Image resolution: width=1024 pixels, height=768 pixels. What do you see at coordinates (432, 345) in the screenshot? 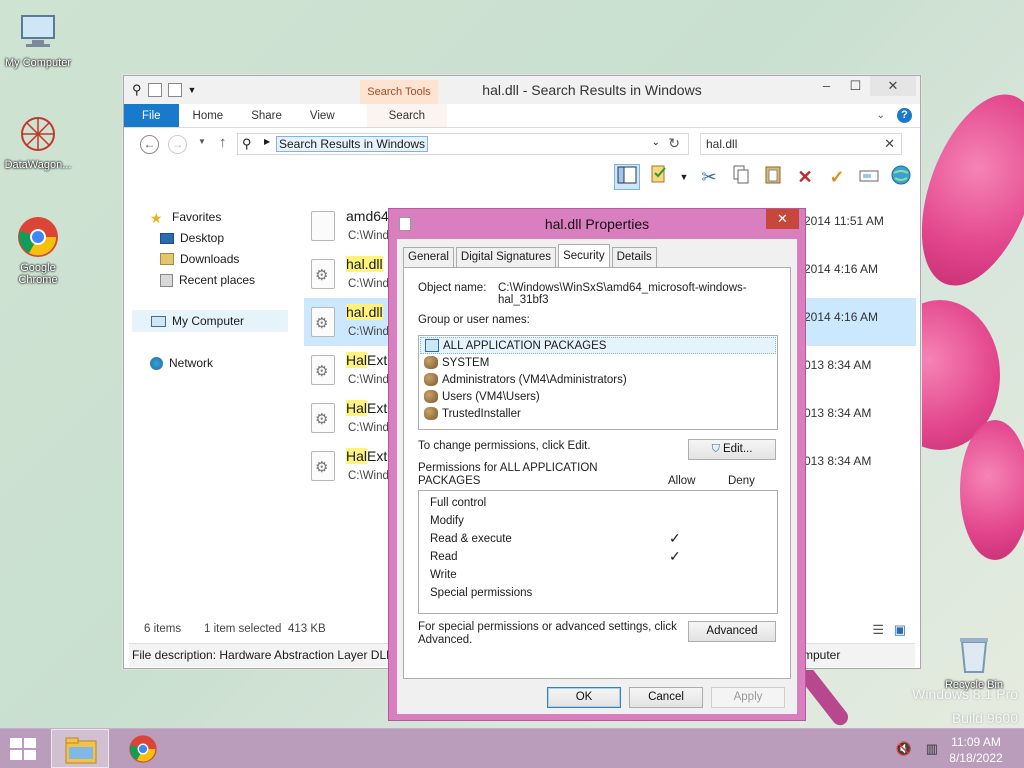
I see `packages-icon` at bounding box center [432, 345].